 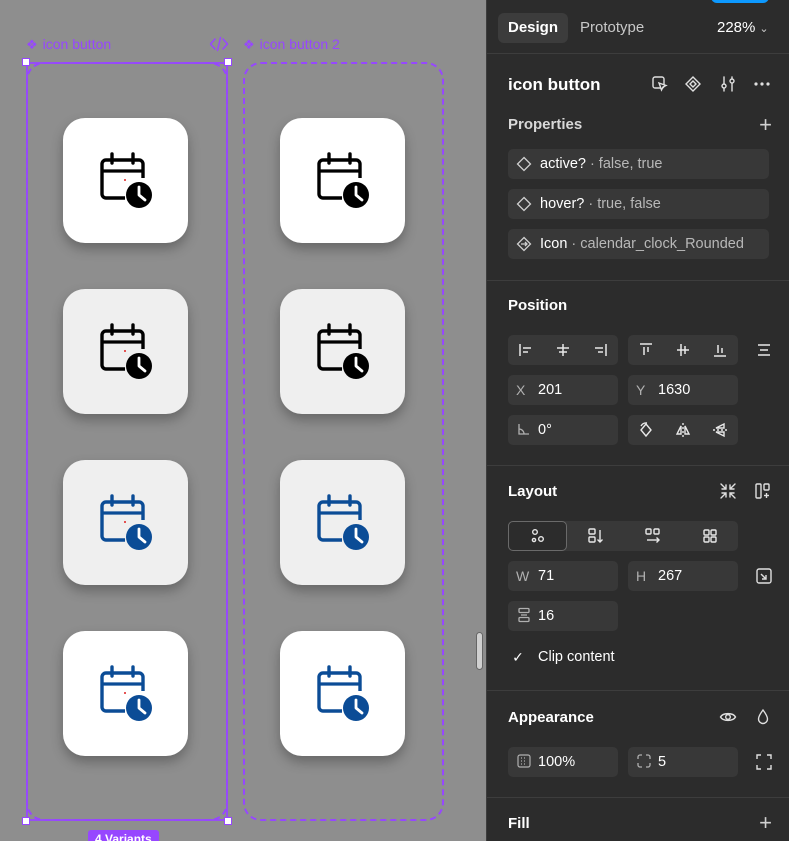 I want to click on align-right-icon, so click(x=599, y=350).